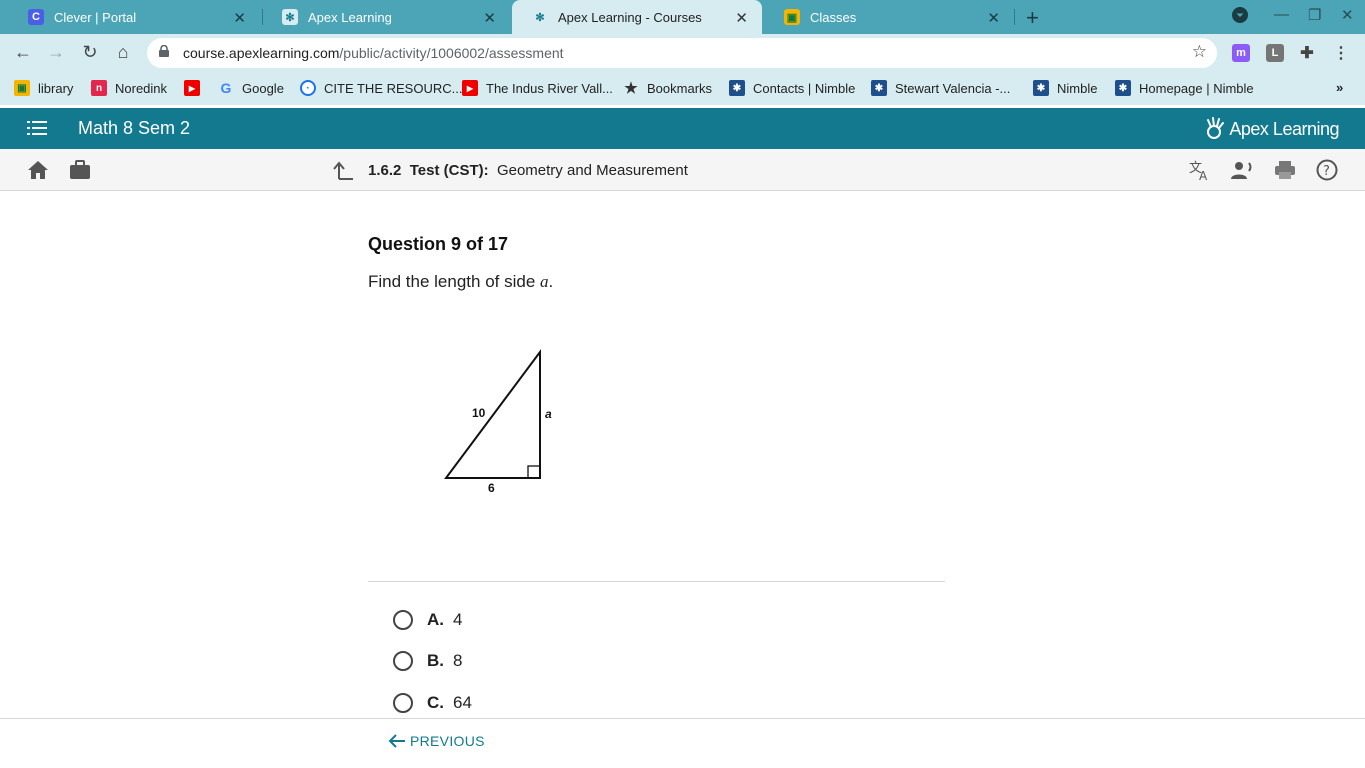  I want to click on choice-letter: B., so click(435, 660).